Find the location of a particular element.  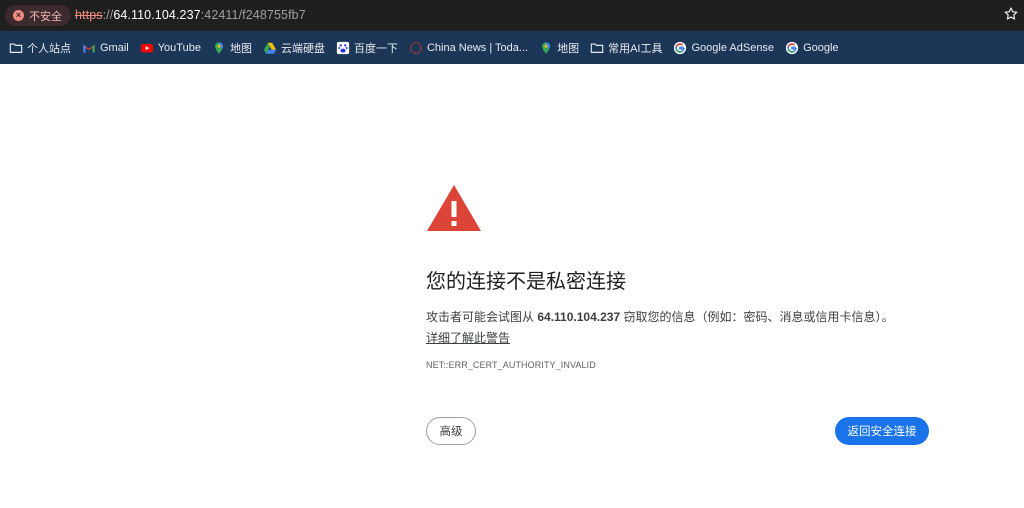

bookmark-ai-tools: 常用AI工具 is located at coordinates (626, 48).